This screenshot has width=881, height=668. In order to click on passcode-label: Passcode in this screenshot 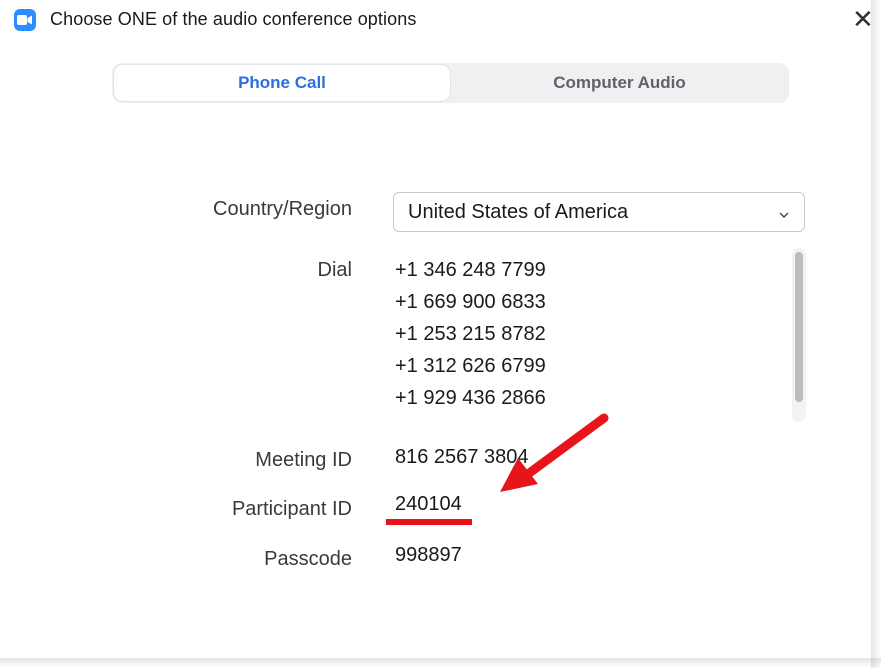, I will do `click(308, 559)`.